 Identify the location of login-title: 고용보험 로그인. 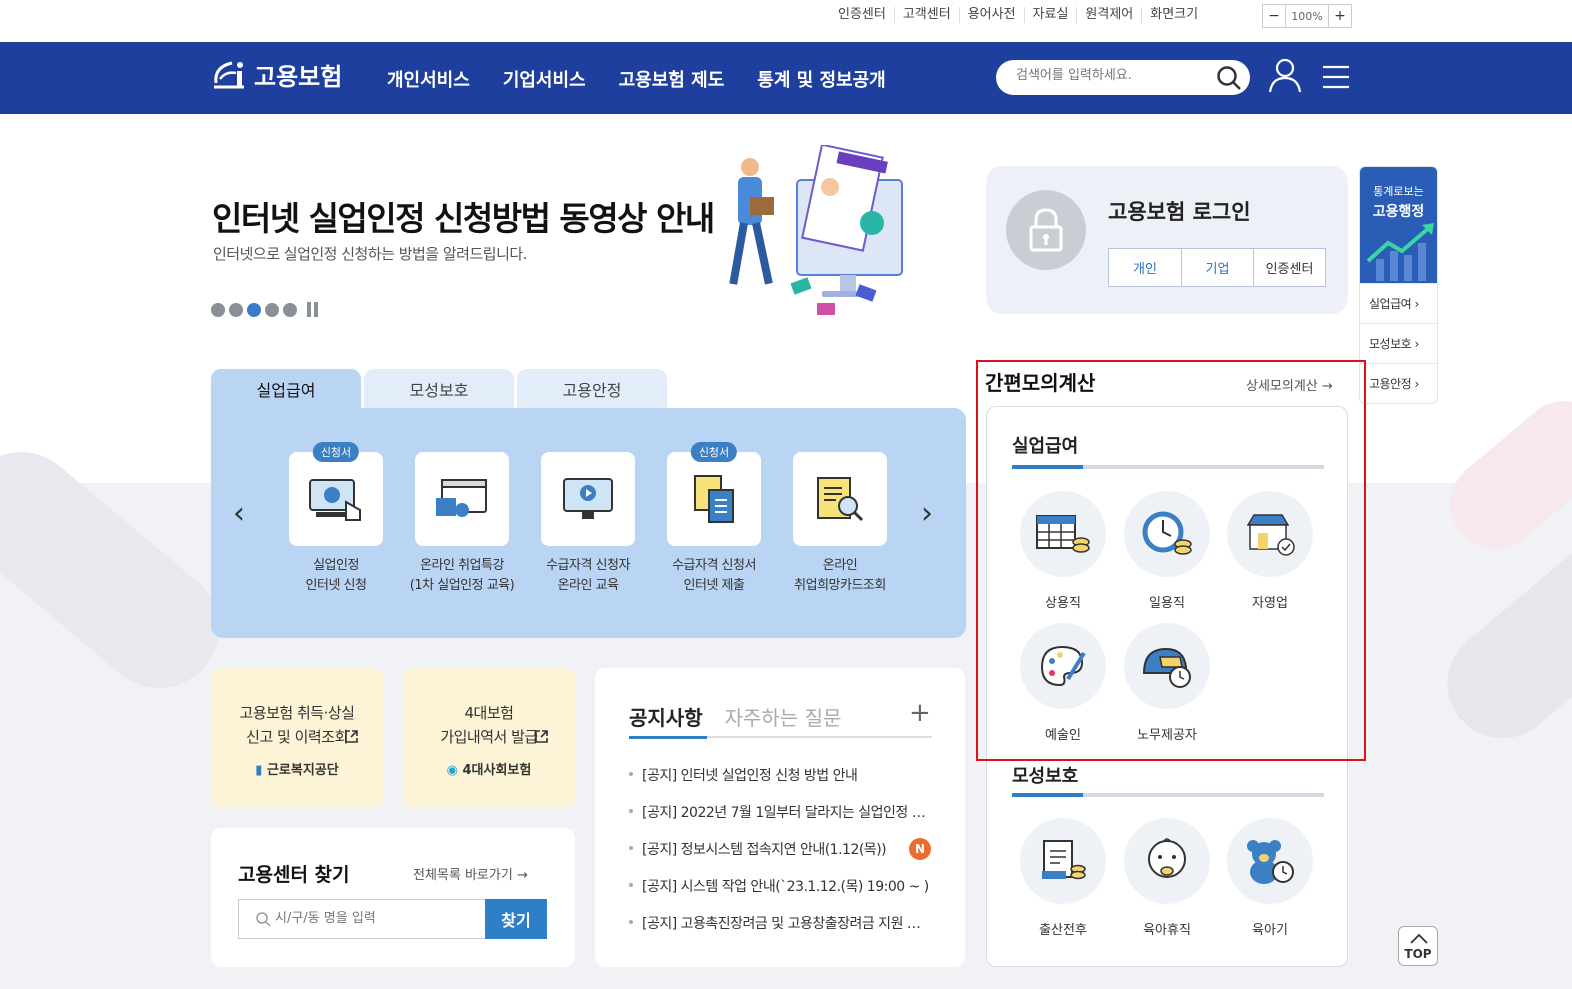
(1179, 212).